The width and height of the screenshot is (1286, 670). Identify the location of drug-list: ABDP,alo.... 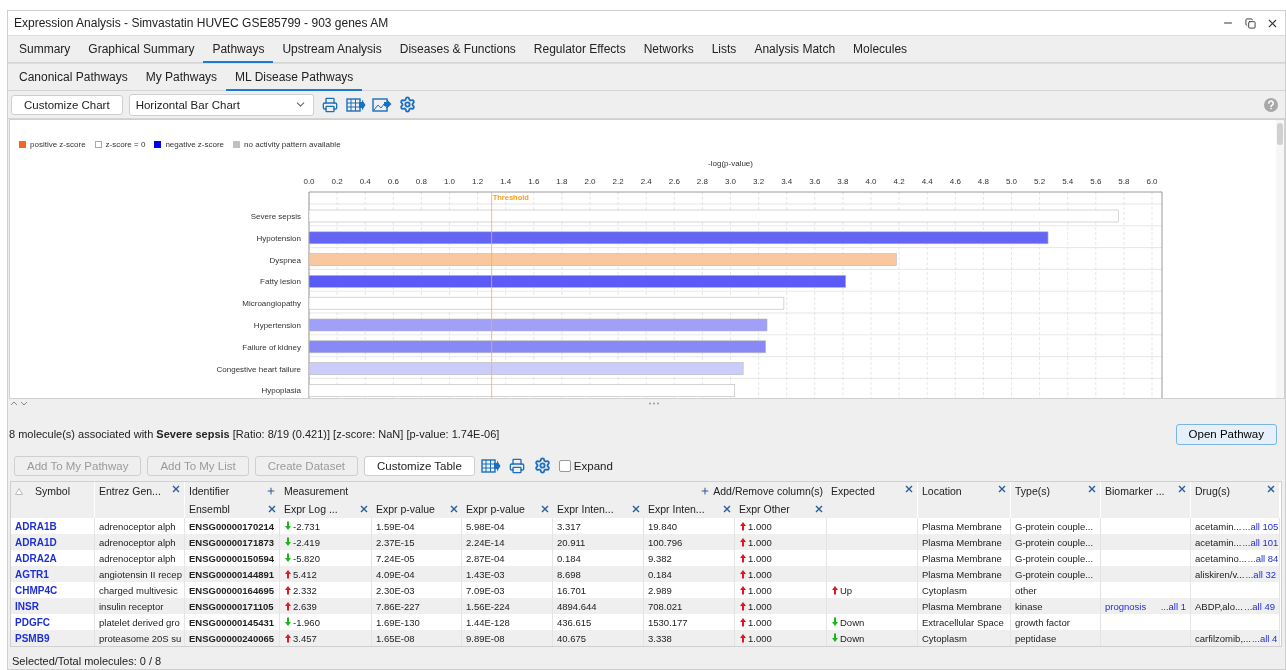
(1219, 606).